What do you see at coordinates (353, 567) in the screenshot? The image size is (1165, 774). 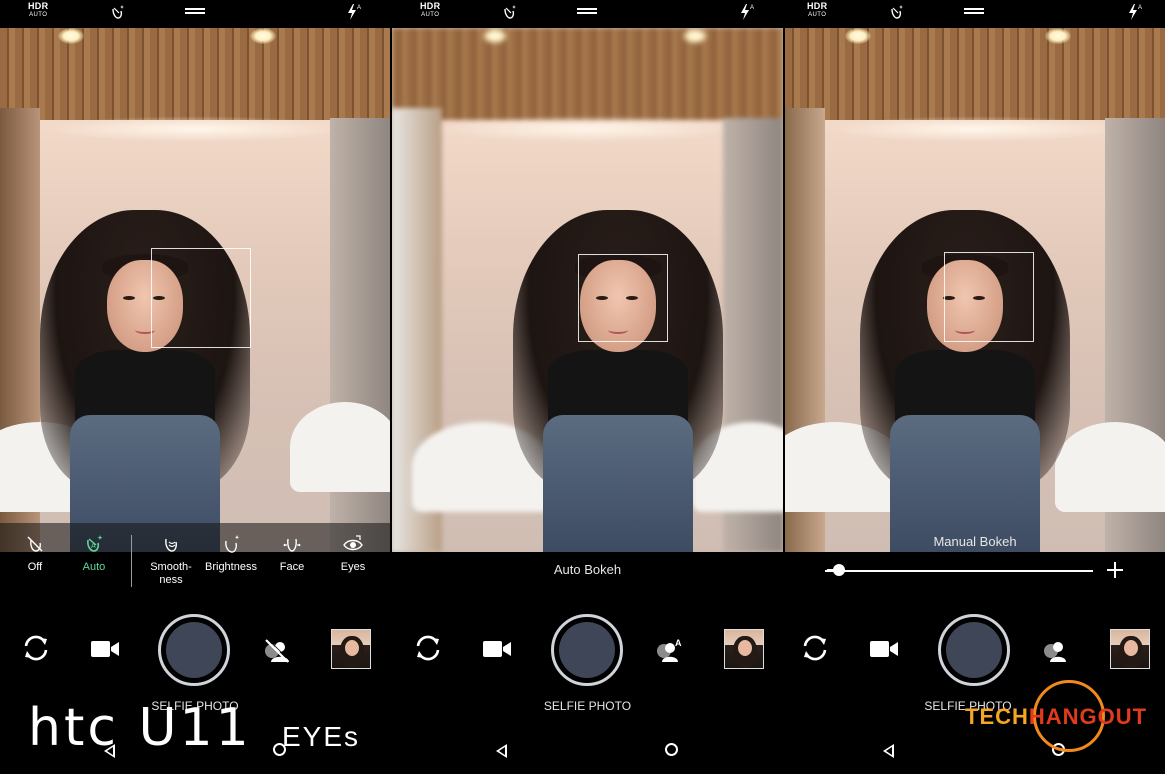 I see `beauty-option-label: Eyes` at bounding box center [353, 567].